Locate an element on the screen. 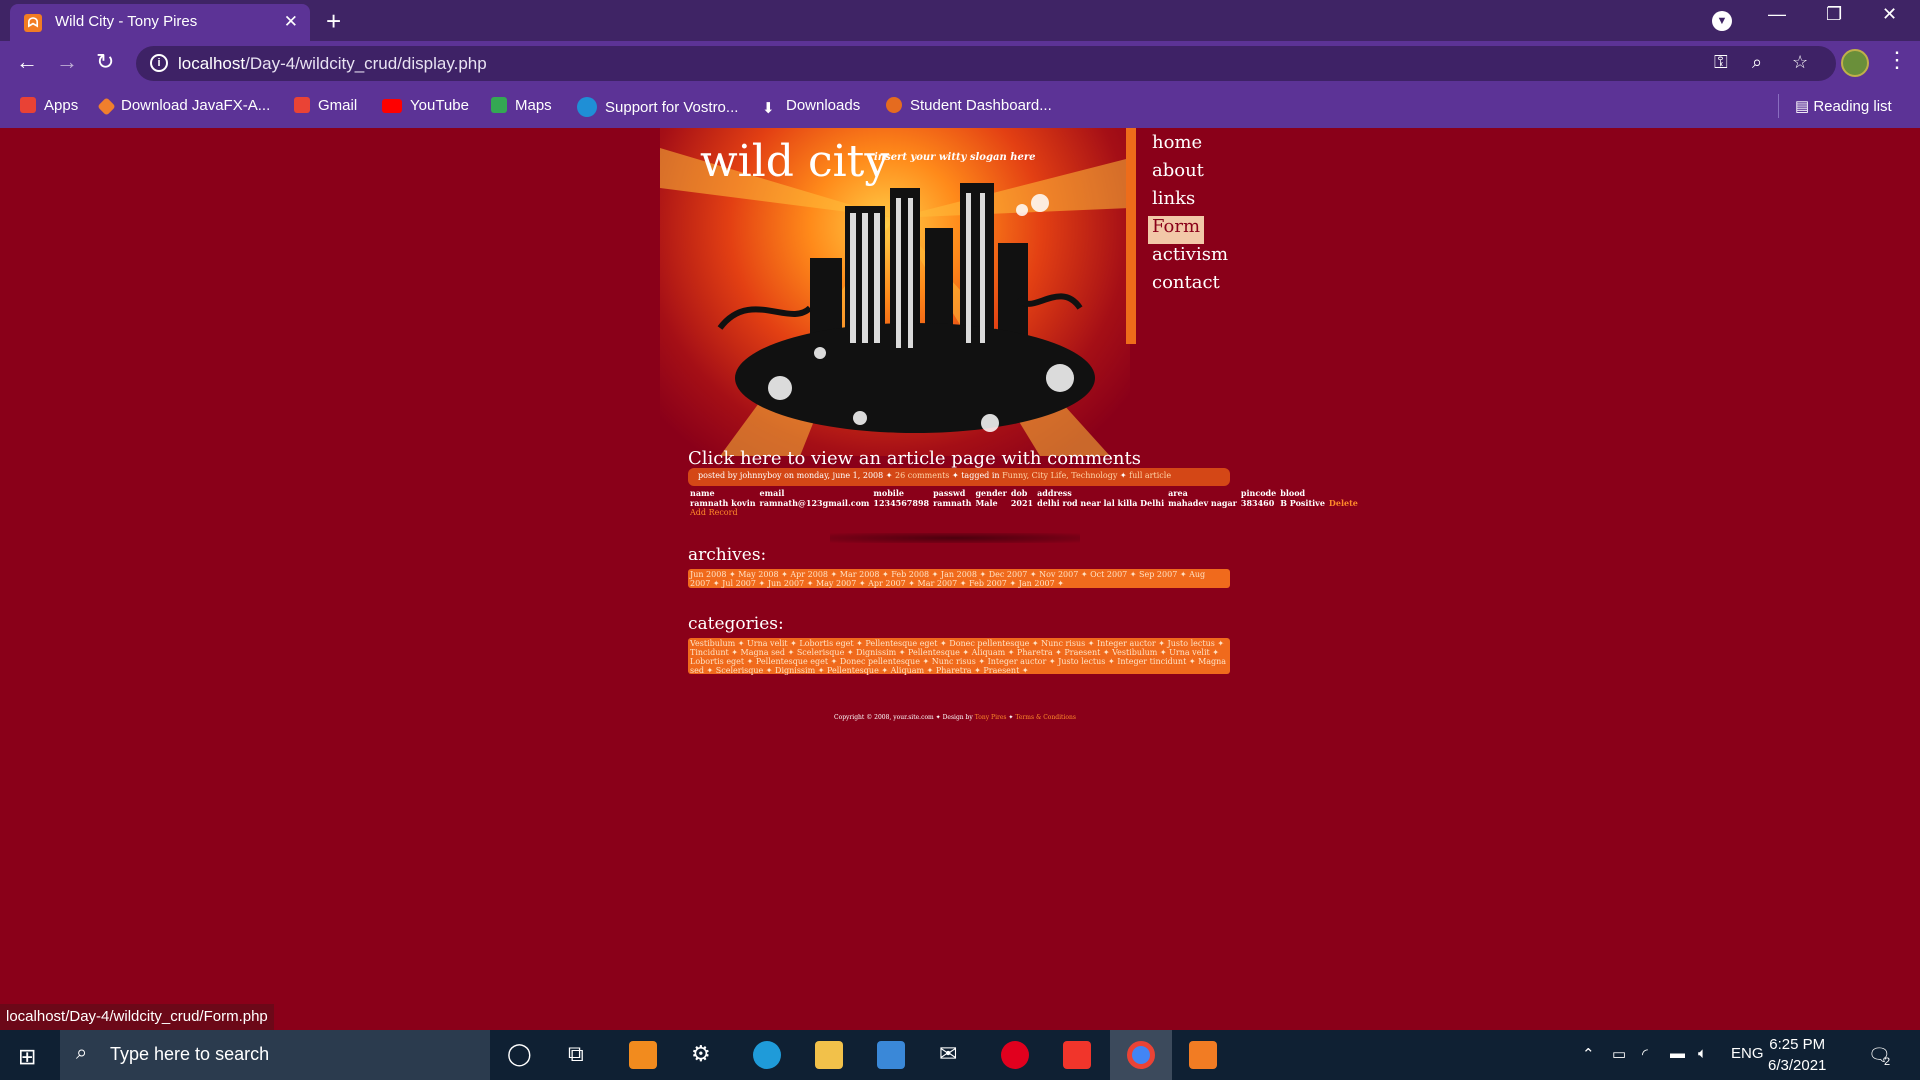  col-header: address is located at coordinates (1054, 493).